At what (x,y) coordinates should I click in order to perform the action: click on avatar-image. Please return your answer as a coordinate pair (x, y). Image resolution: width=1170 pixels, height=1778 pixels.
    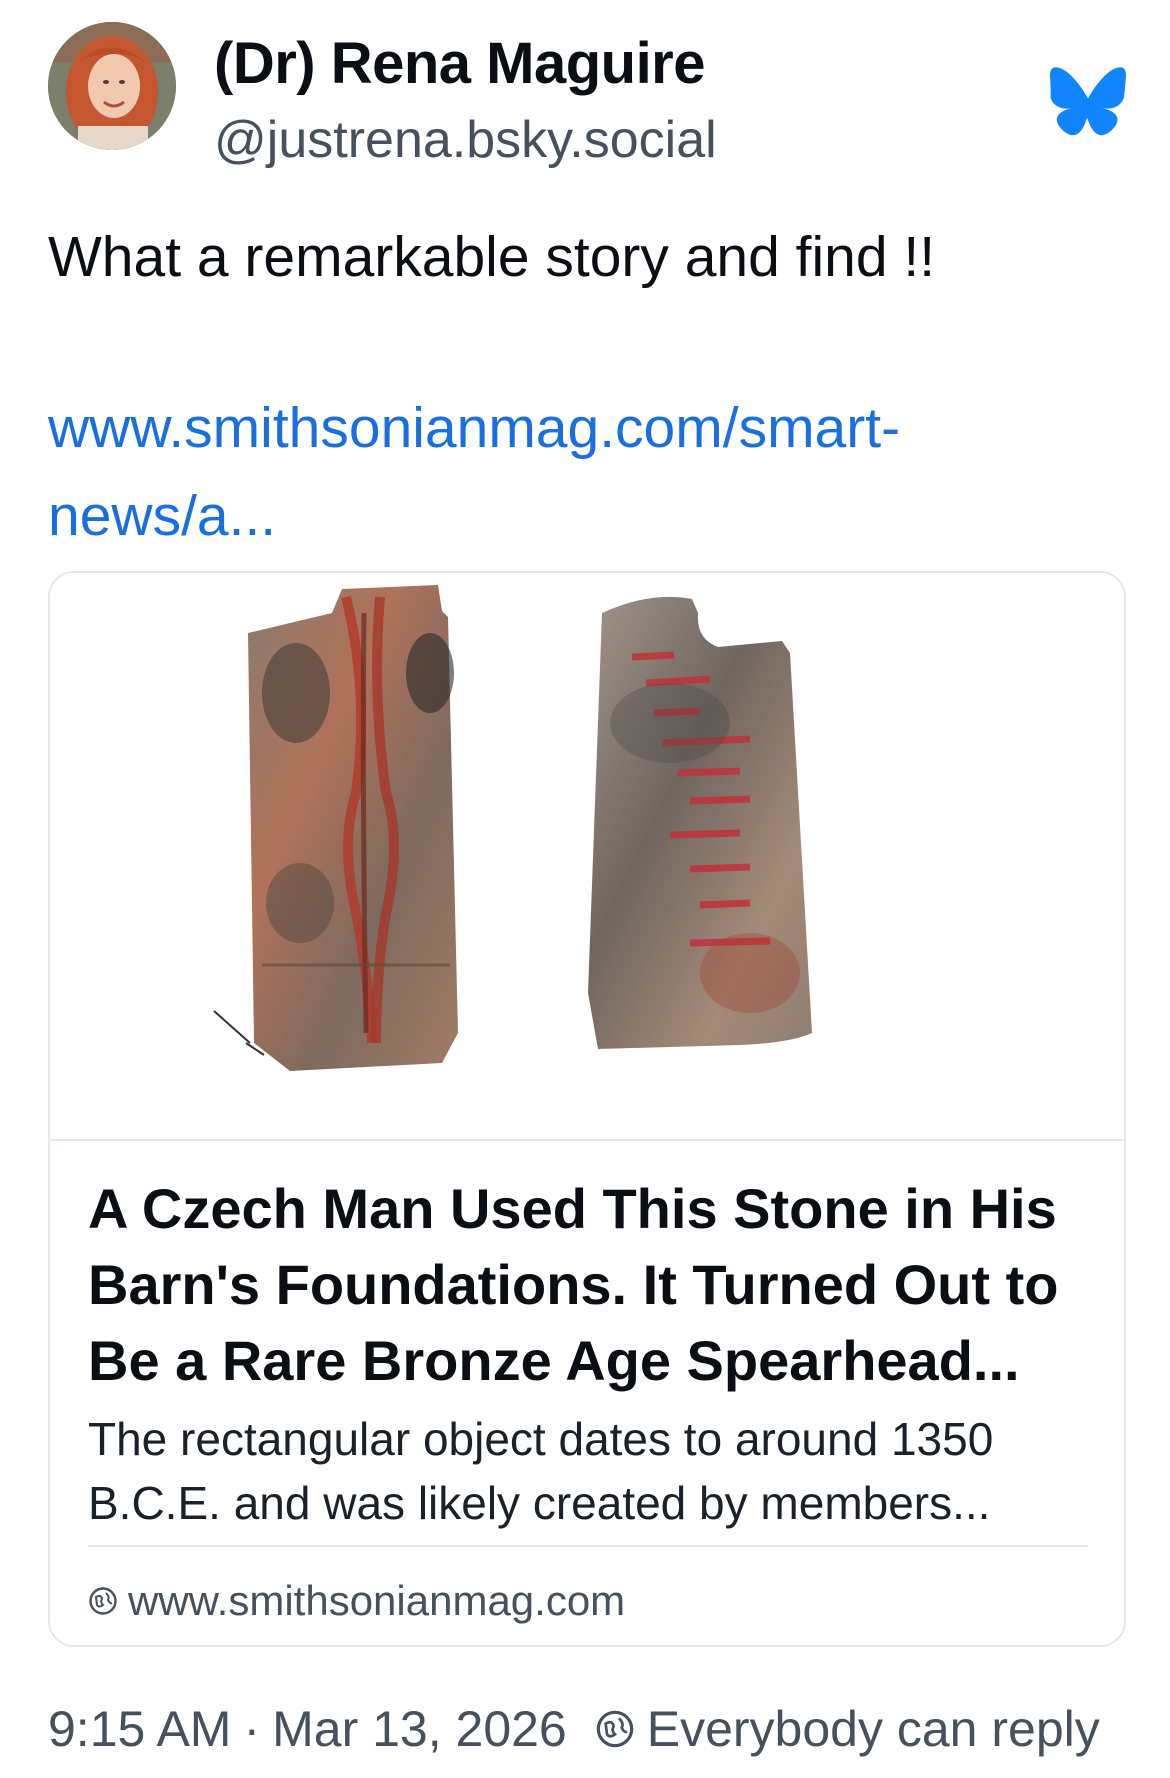
    Looking at the image, I should click on (112, 86).